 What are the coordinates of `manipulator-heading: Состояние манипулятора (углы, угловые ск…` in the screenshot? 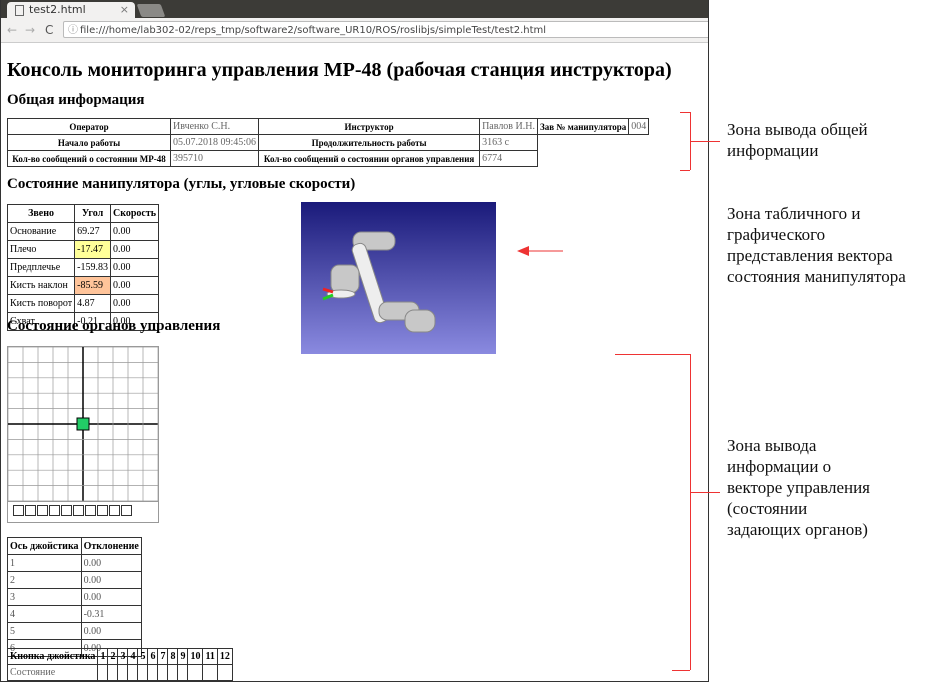 It's located at (181, 184).